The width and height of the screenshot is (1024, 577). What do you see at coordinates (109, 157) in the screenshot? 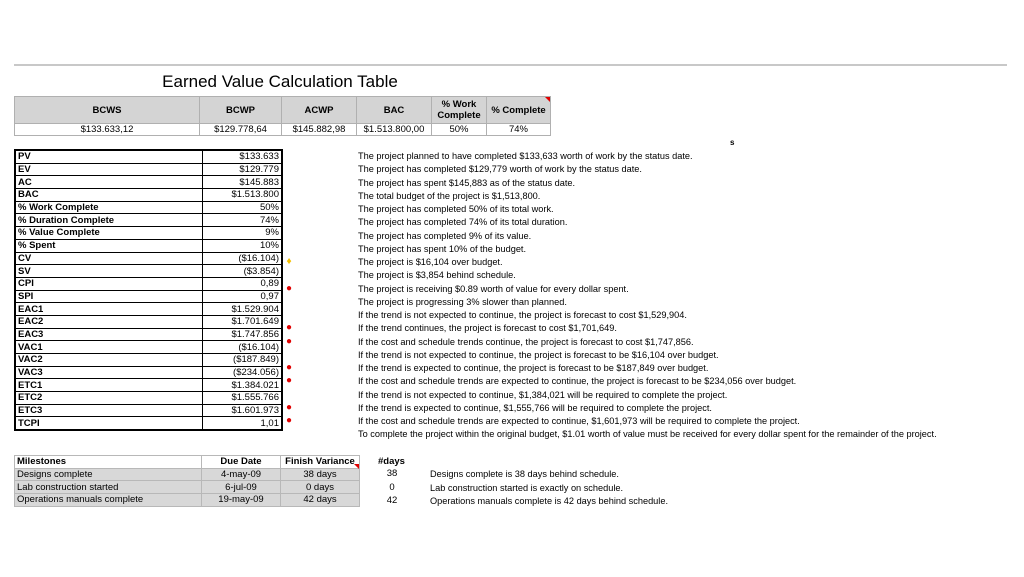
I see `metric-label: PV` at bounding box center [109, 157].